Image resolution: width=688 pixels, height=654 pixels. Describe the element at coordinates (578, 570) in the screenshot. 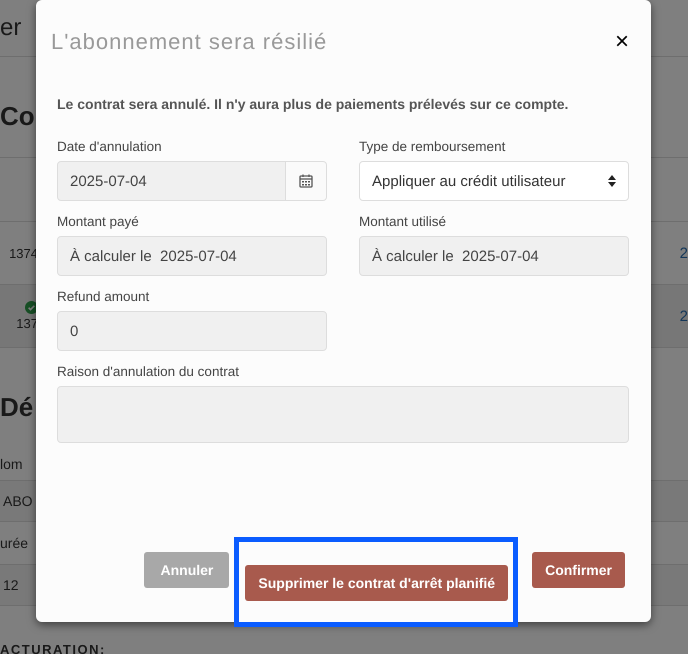

I see `dialog-button: Confirmer` at that location.